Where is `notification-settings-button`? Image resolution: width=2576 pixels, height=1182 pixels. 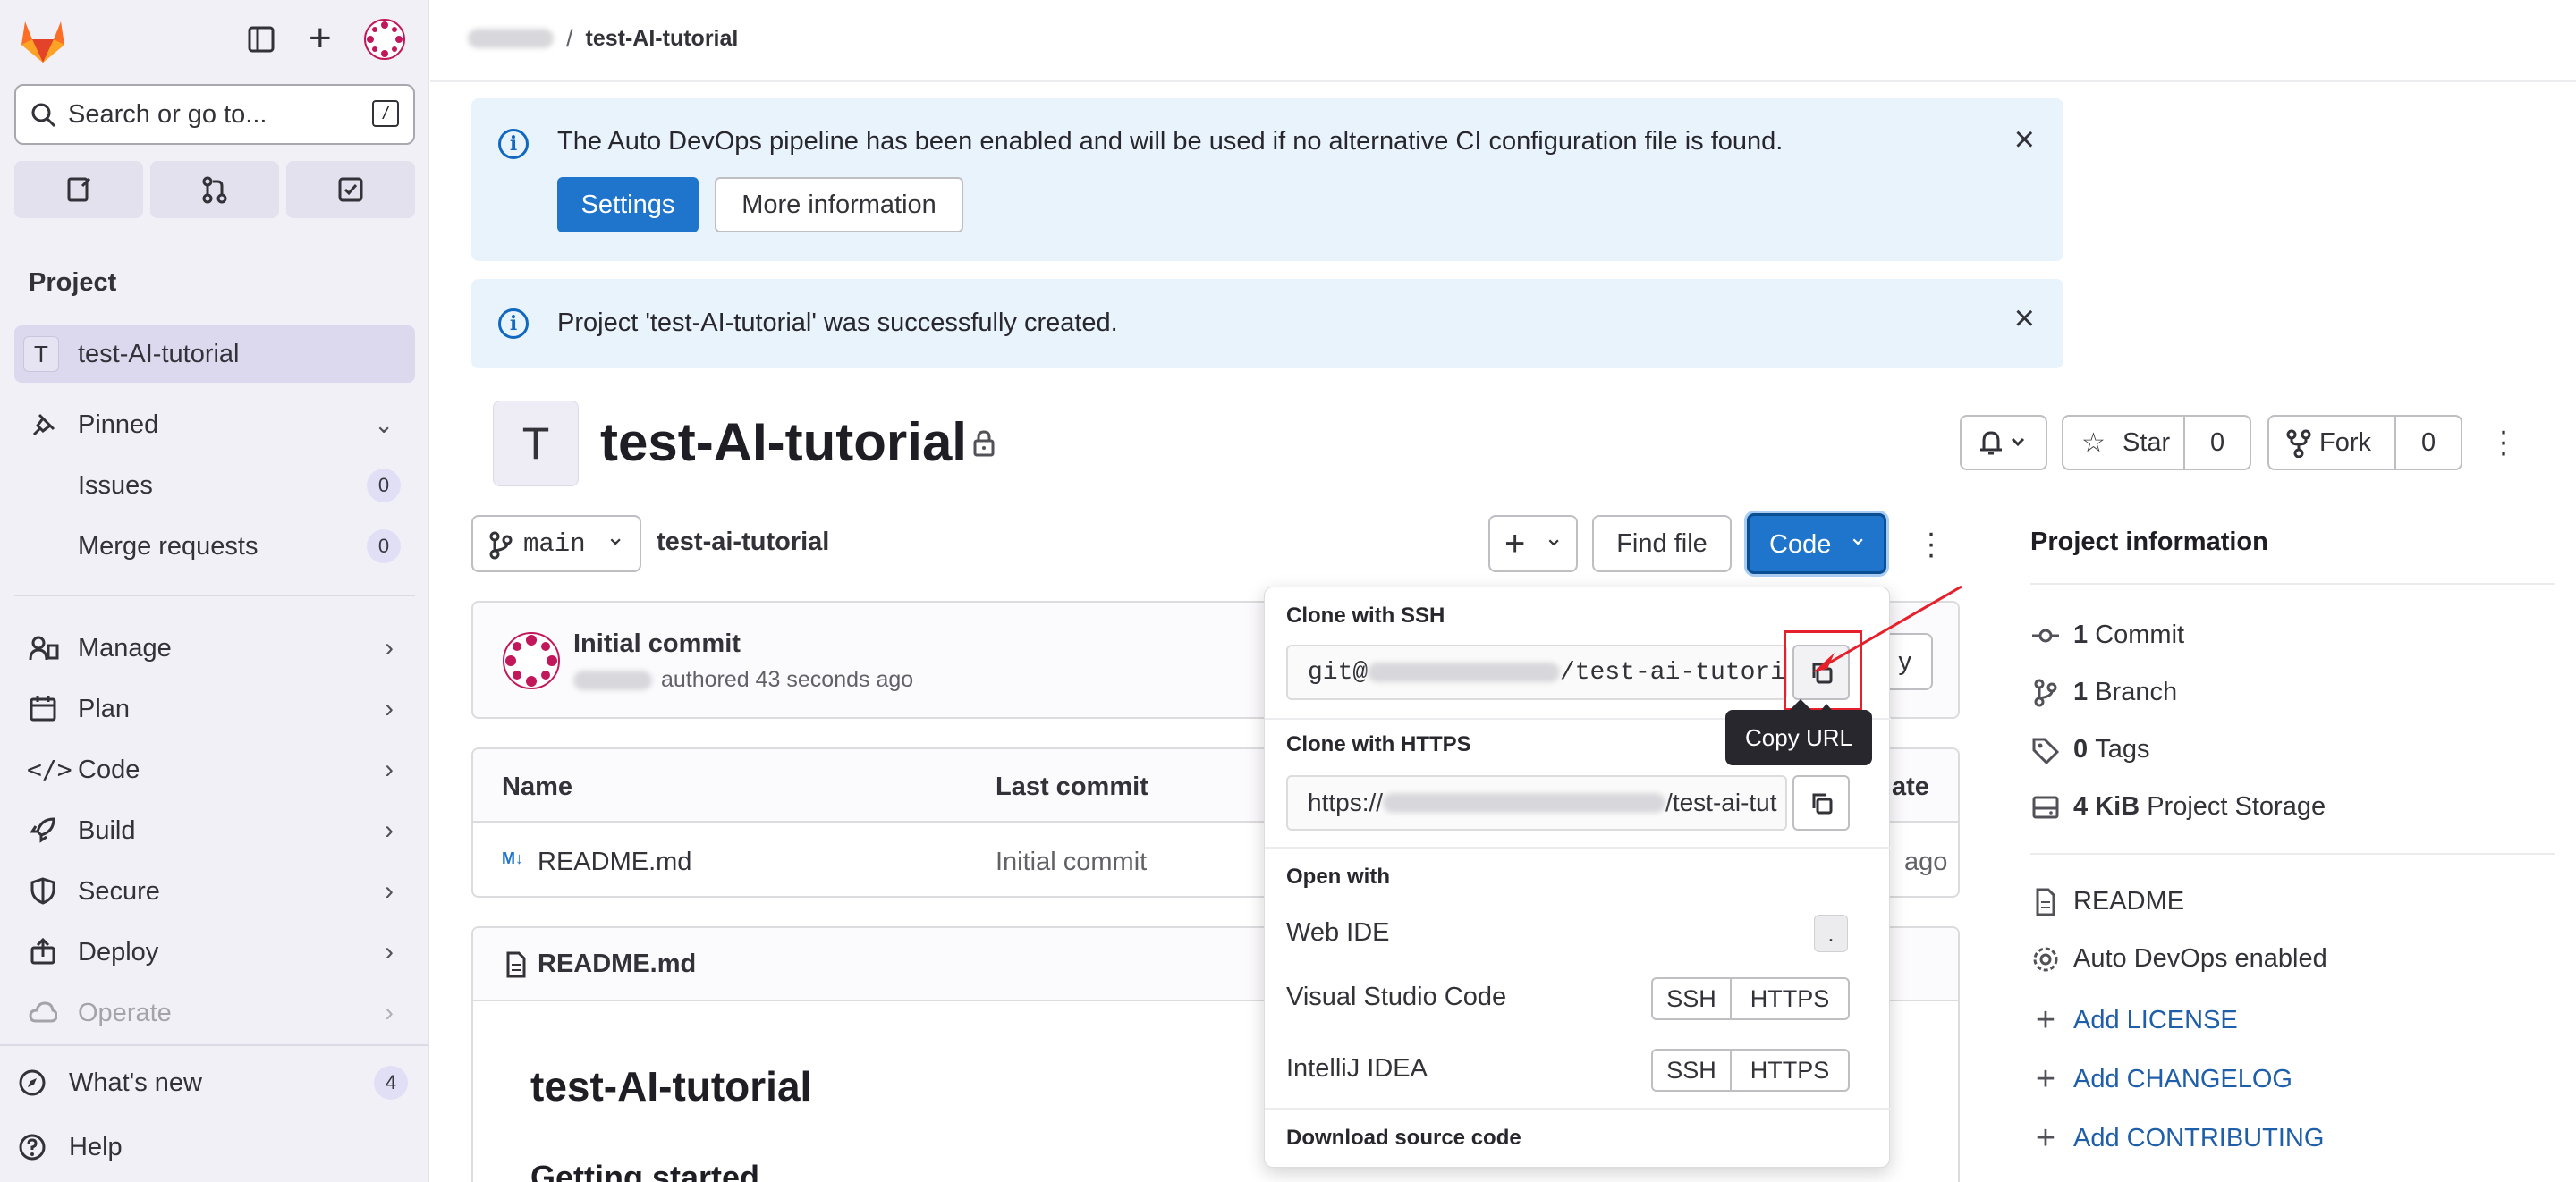 notification-settings-button is located at coordinates (2003, 442).